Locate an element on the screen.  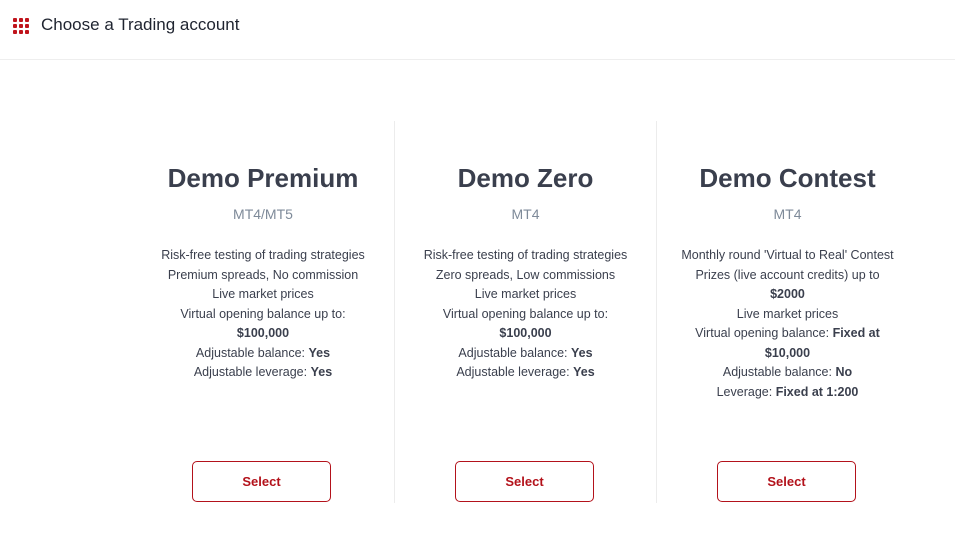
feature-value: No is located at coordinates (844, 372).